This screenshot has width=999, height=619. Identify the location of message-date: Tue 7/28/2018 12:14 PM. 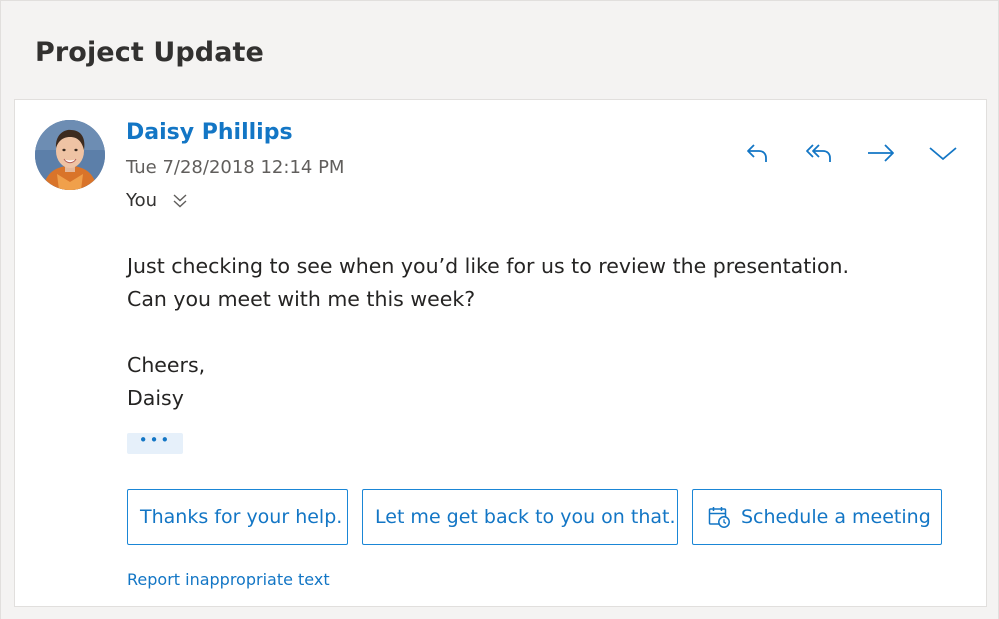
(235, 167).